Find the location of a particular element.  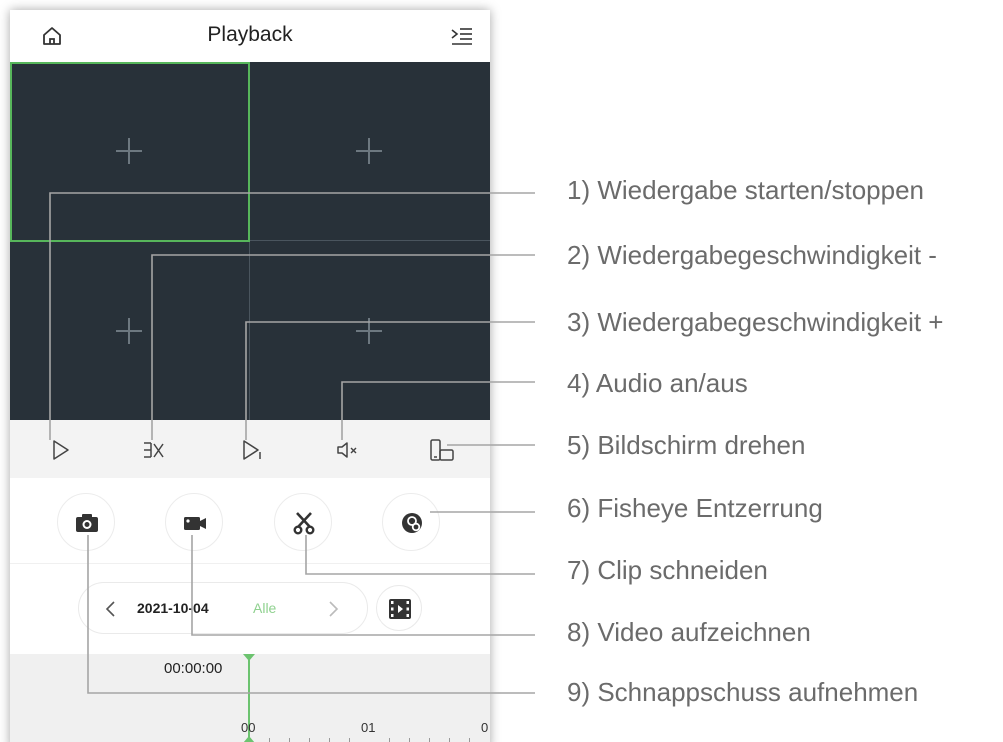

playback-control-bar is located at coordinates (250, 449).